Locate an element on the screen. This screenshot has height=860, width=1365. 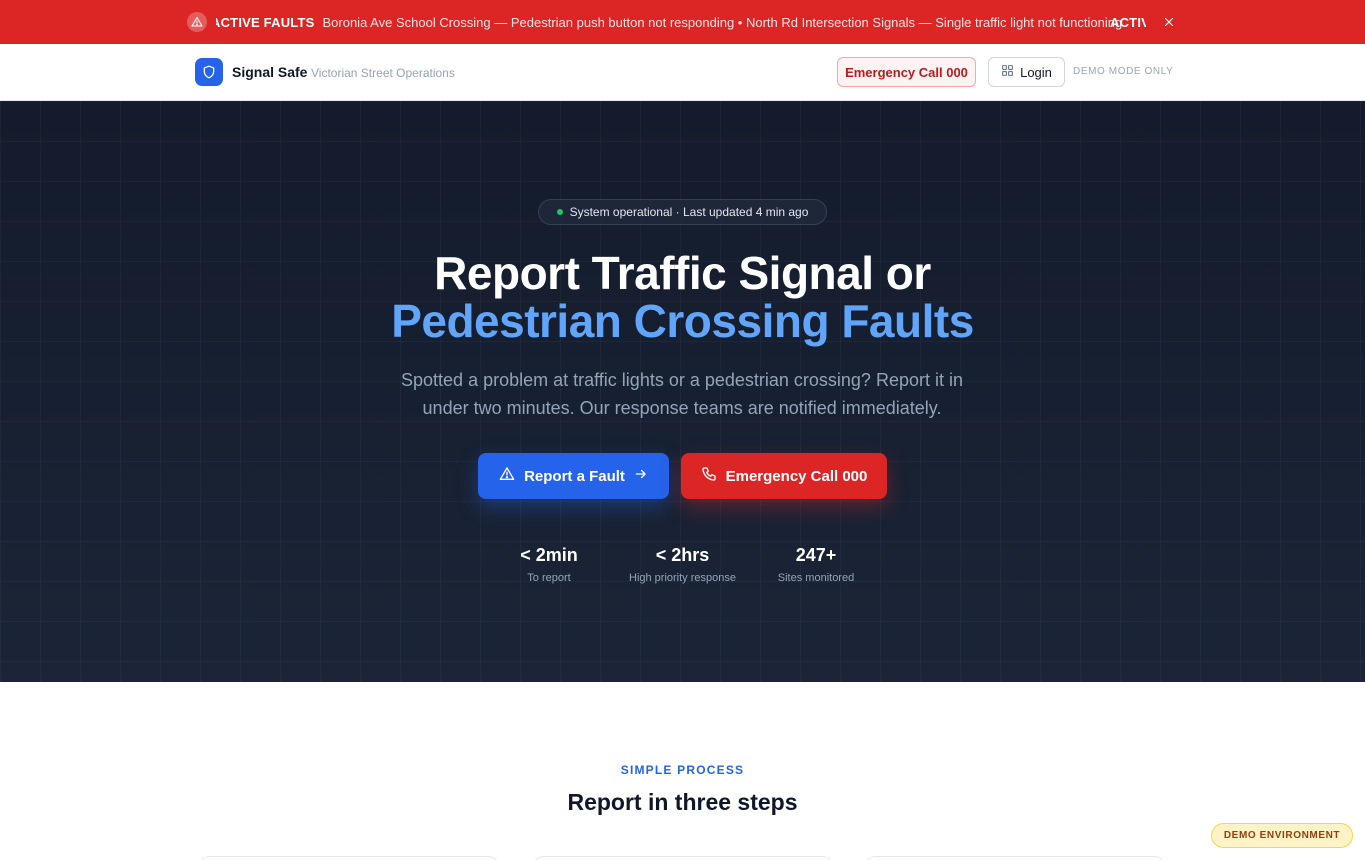
close-icon is located at coordinates (1169, 22).